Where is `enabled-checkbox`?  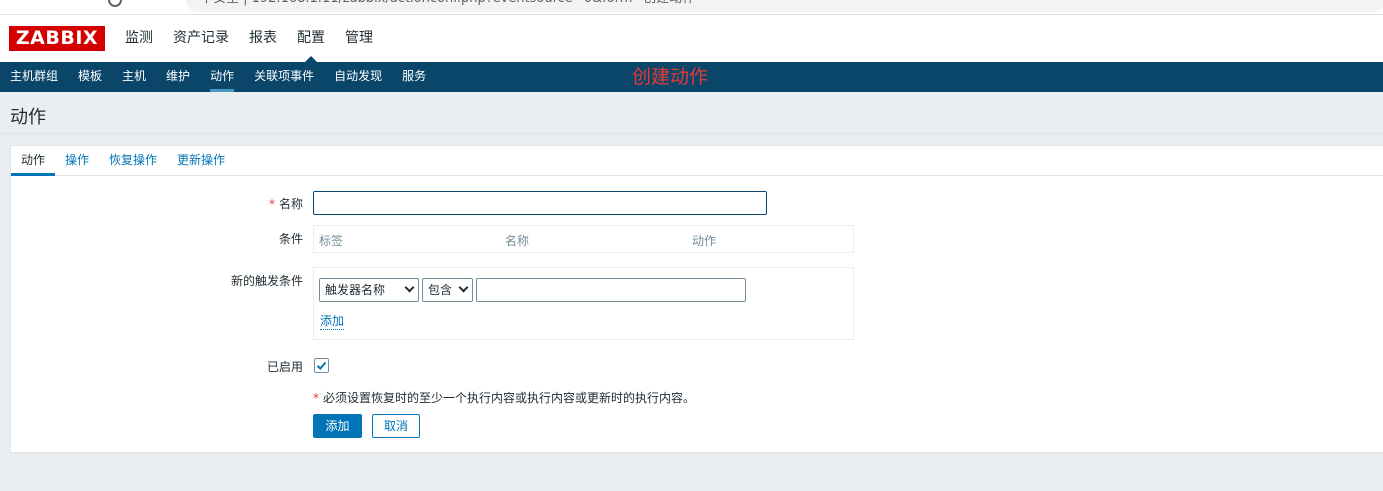 enabled-checkbox is located at coordinates (321, 365).